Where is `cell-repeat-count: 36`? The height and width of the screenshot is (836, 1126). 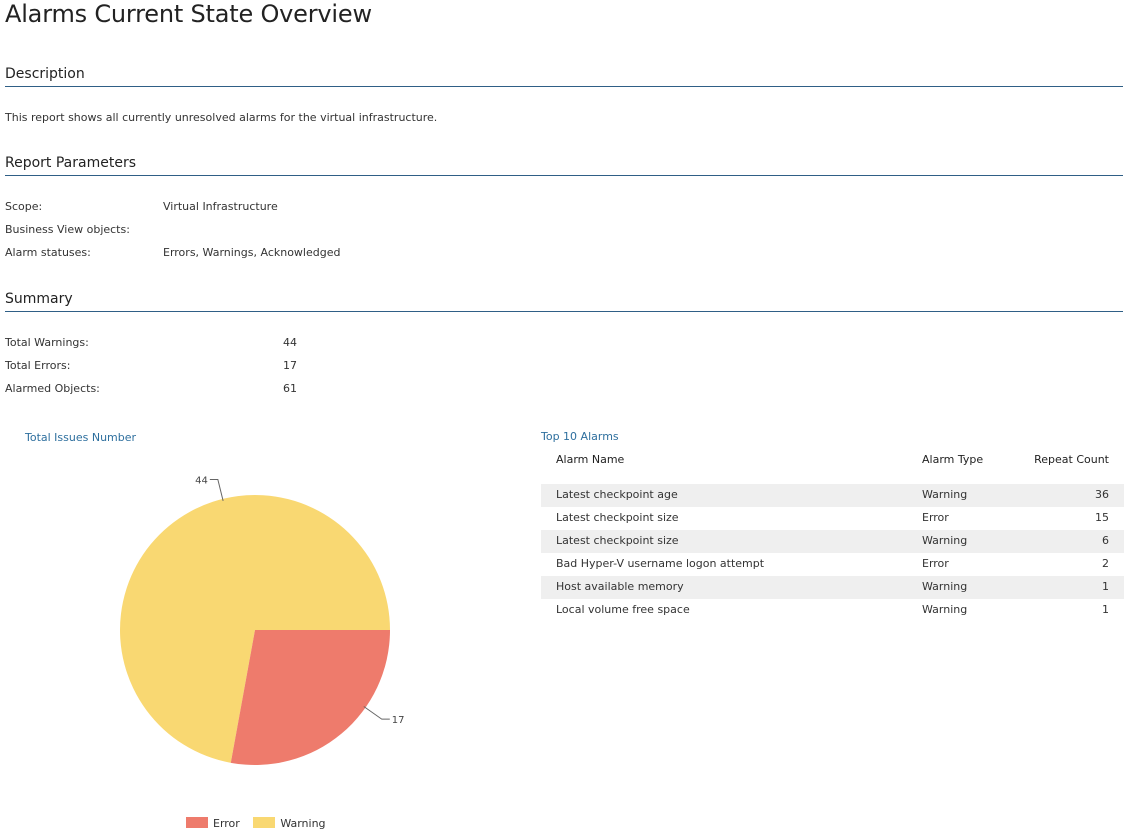 cell-repeat-count: 36 is located at coordinates (1102, 494).